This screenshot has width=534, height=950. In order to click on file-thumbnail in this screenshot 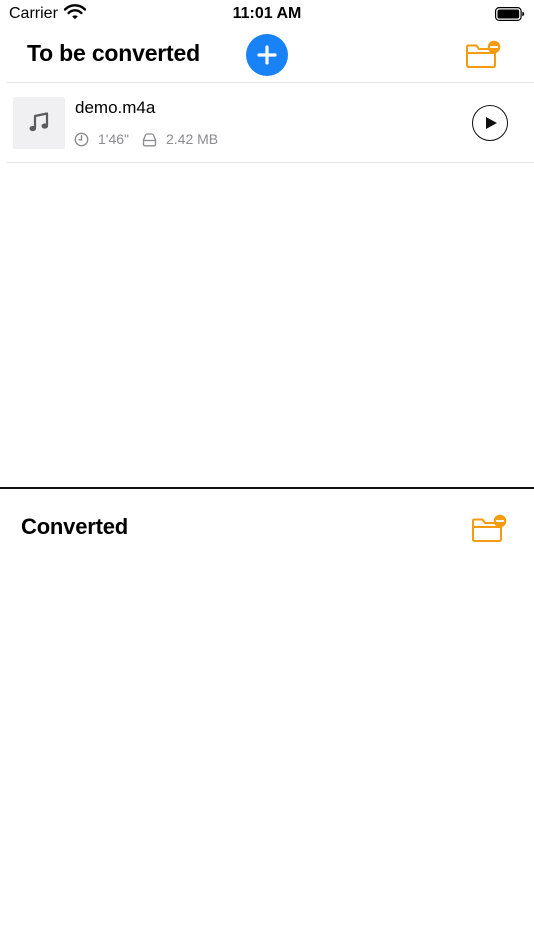, I will do `click(39, 123)`.